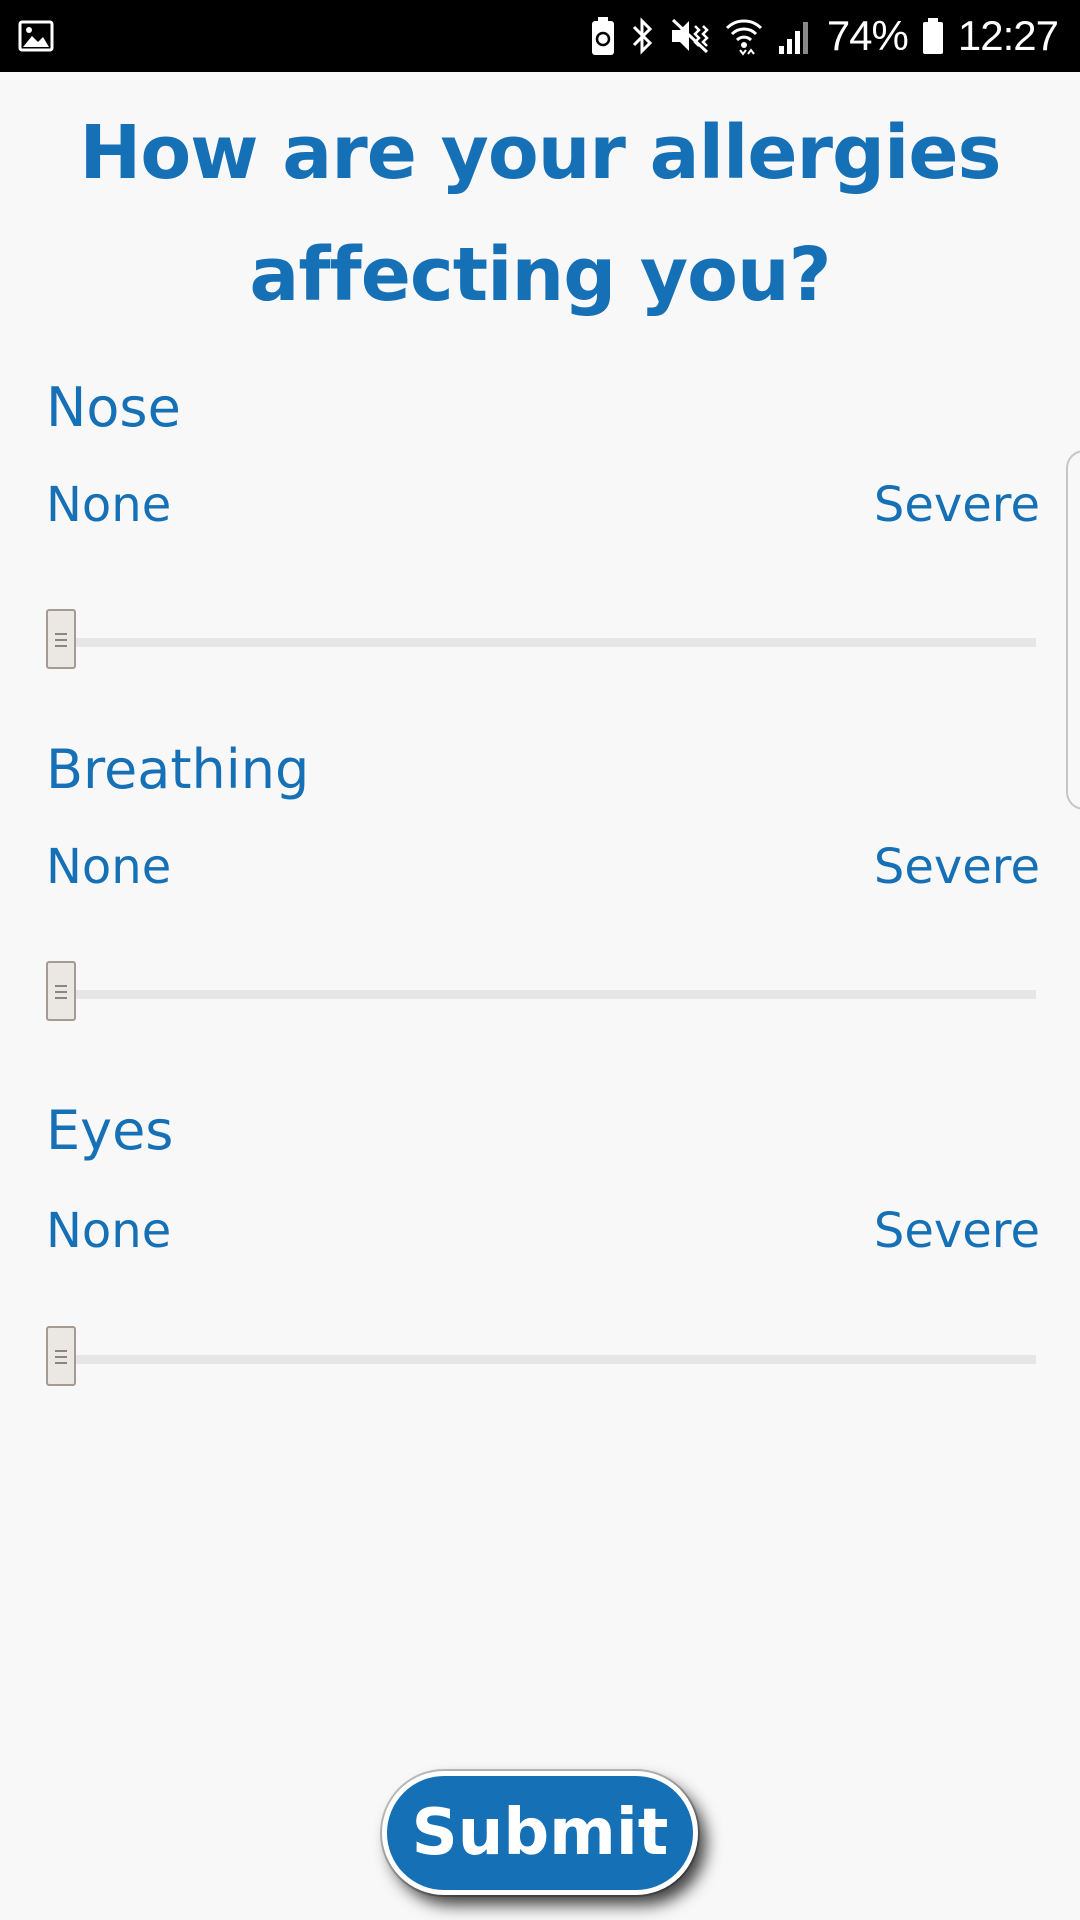  What do you see at coordinates (744, 36) in the screenshot?
I see `wifi-icon` at bounding box center [744, 36].